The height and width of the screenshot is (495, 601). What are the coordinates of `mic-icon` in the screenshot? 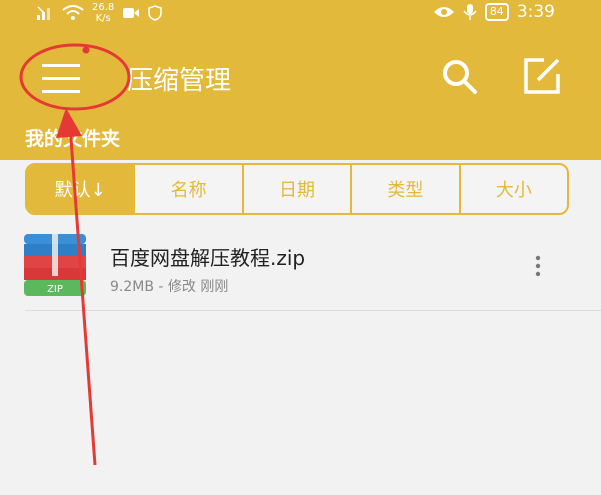 It's located at (470, 12).